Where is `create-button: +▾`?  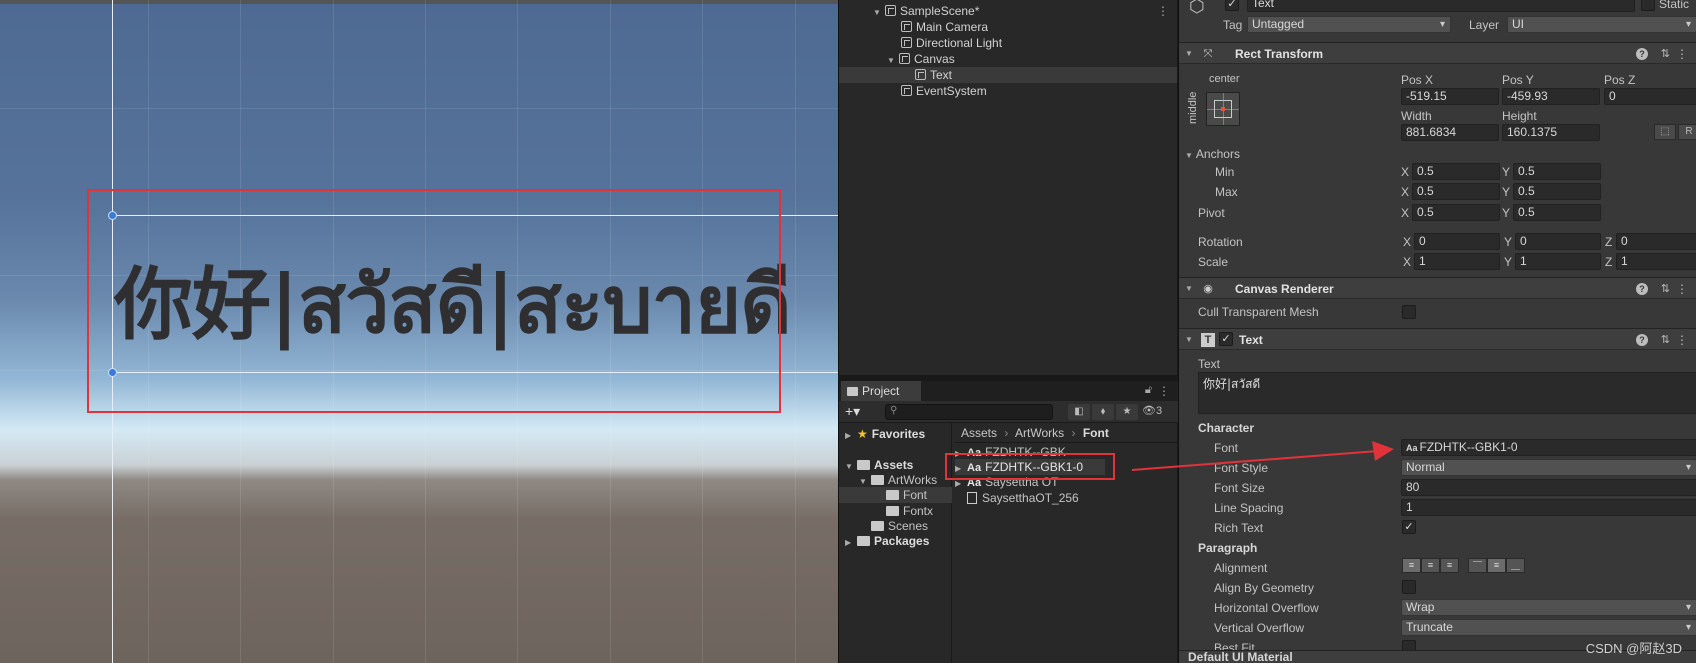 create-button: +▾ is located at coordinates (852, 411).